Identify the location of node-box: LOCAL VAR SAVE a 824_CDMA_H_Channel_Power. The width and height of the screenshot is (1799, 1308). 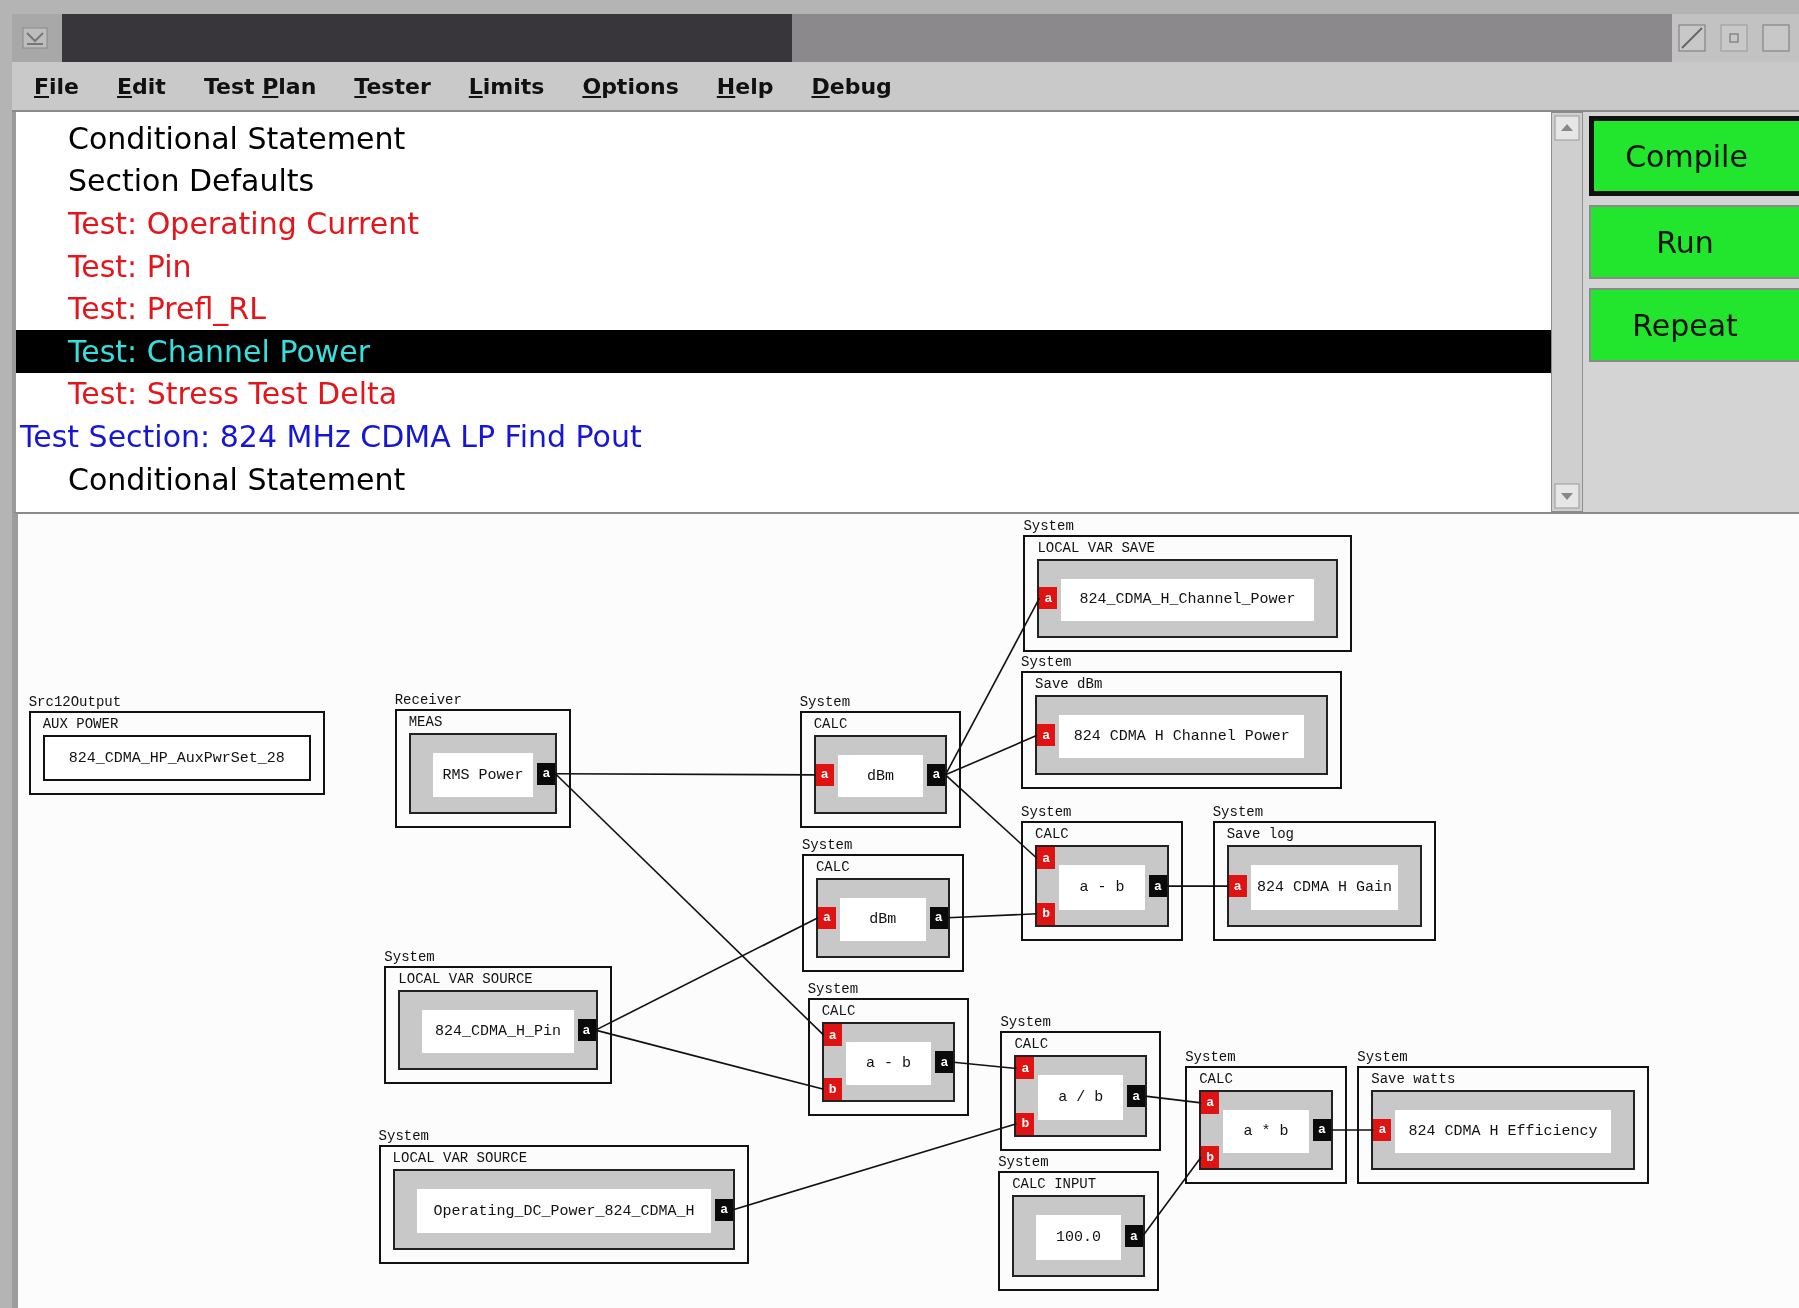
(1187, 593).